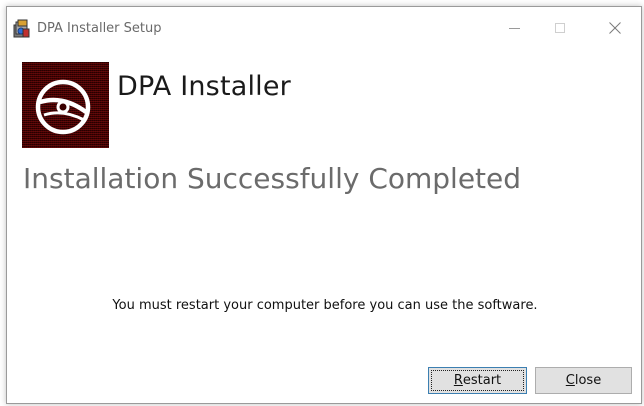  What do you see at coordinates (324, 28) in the screenshot?
I see `title-bar: DPA Installer Setup` at bounding box center [324, 28].